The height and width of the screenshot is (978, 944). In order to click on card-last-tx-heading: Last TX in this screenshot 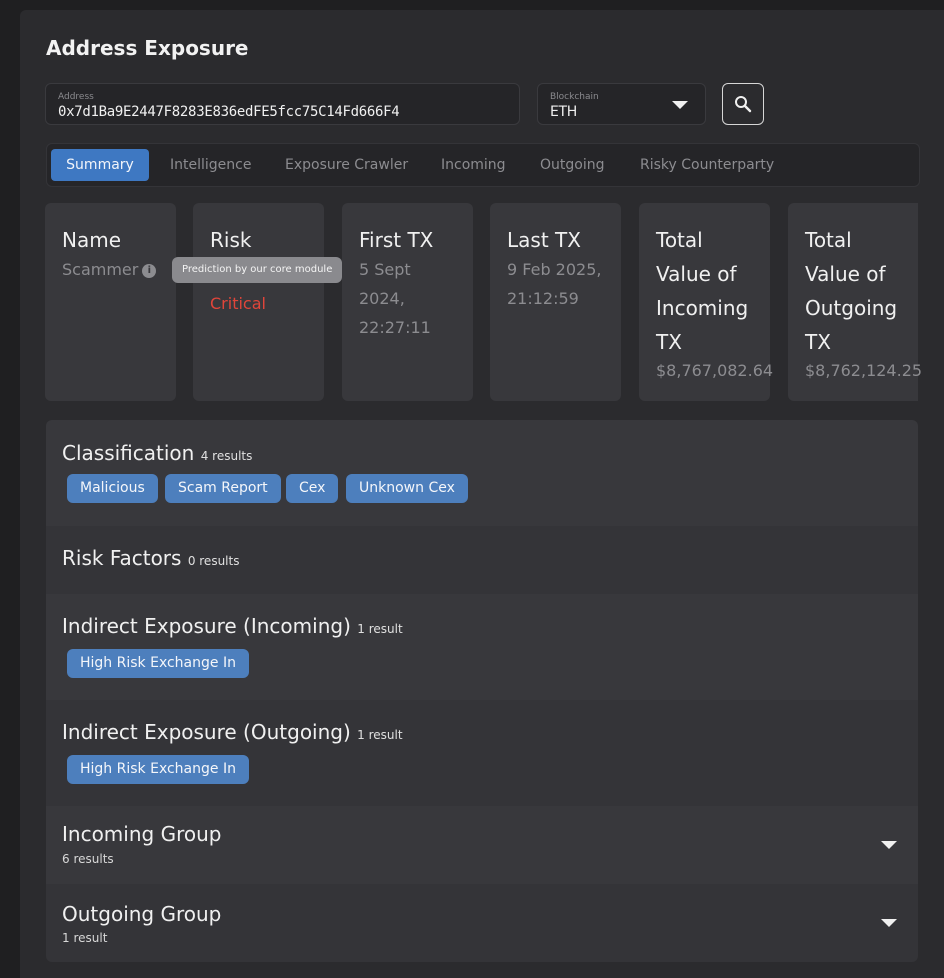, I will do `click(544, 240)`.